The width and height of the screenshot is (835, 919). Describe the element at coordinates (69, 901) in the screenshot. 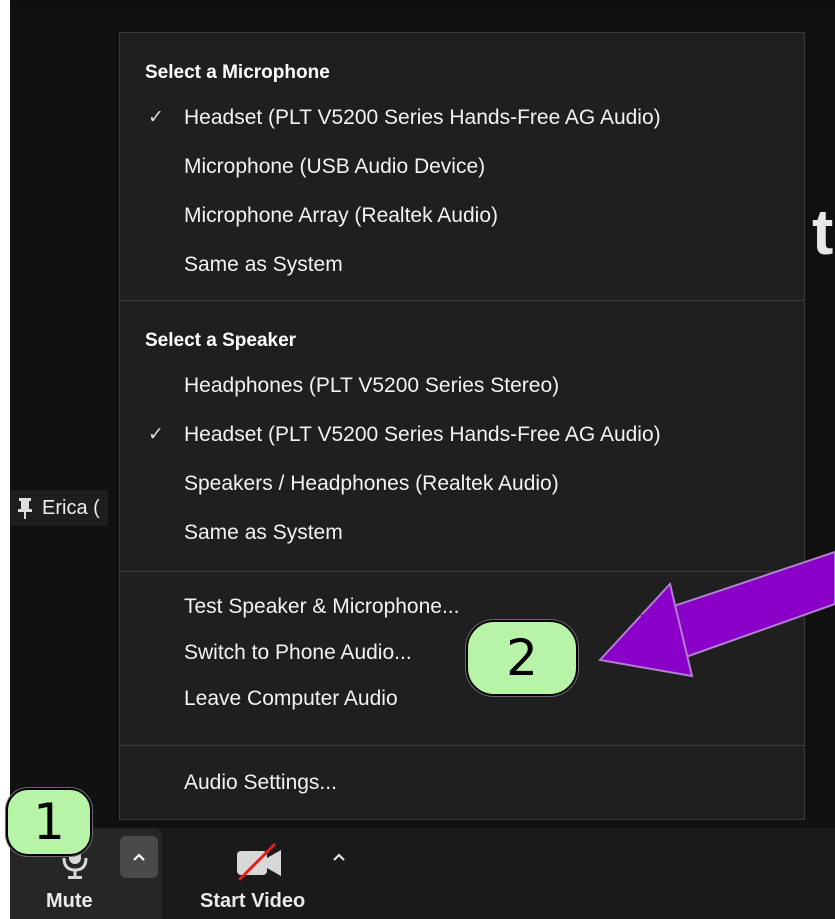

I see `mute-label: Mute` at that location.